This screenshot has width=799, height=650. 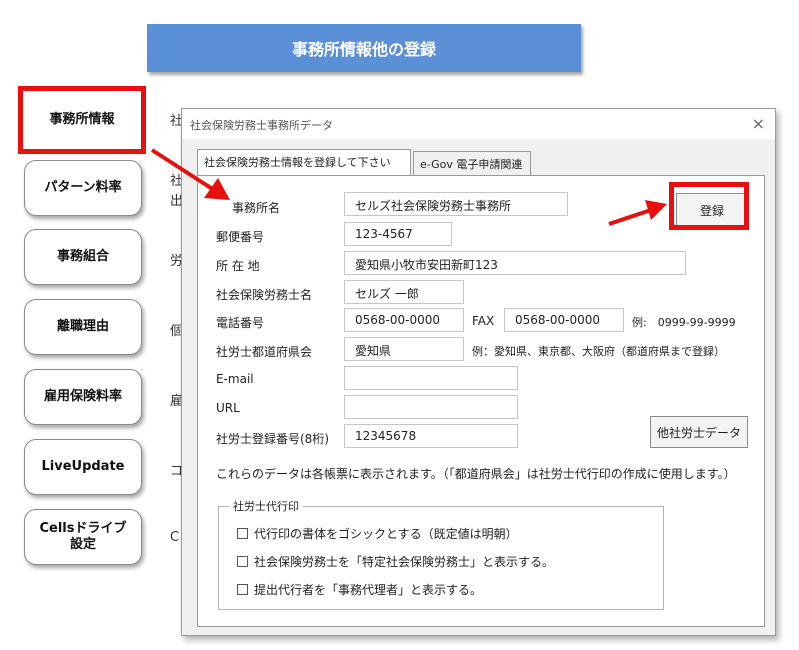 I want to click on sidebar-item-office-info: 事務所情報, so click(x=82, y=120).